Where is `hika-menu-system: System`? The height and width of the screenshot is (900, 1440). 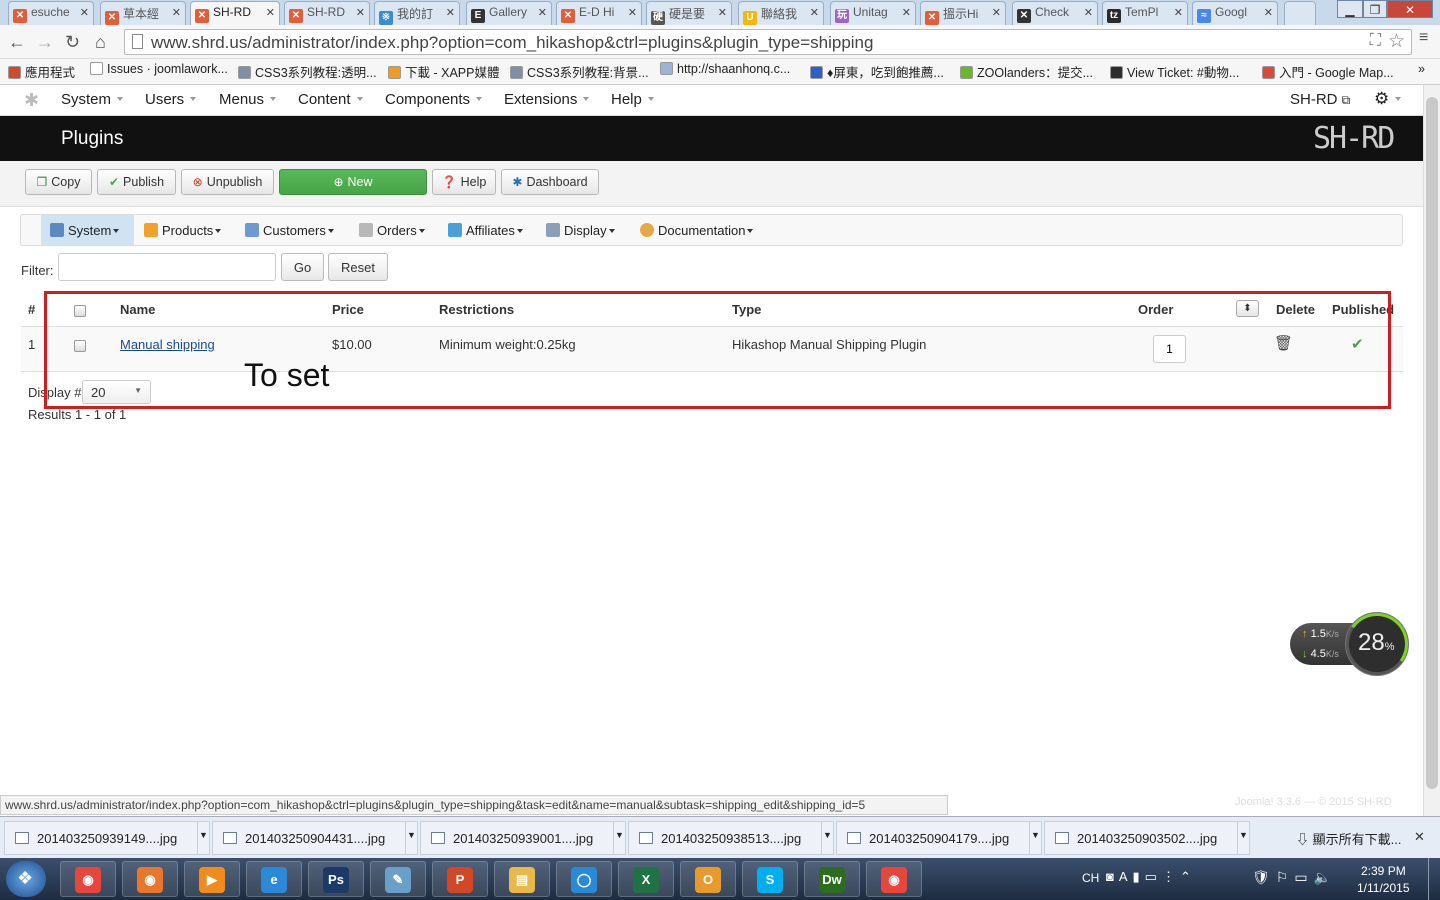
hika-menu-system: System is located at coordinates (87, 230).